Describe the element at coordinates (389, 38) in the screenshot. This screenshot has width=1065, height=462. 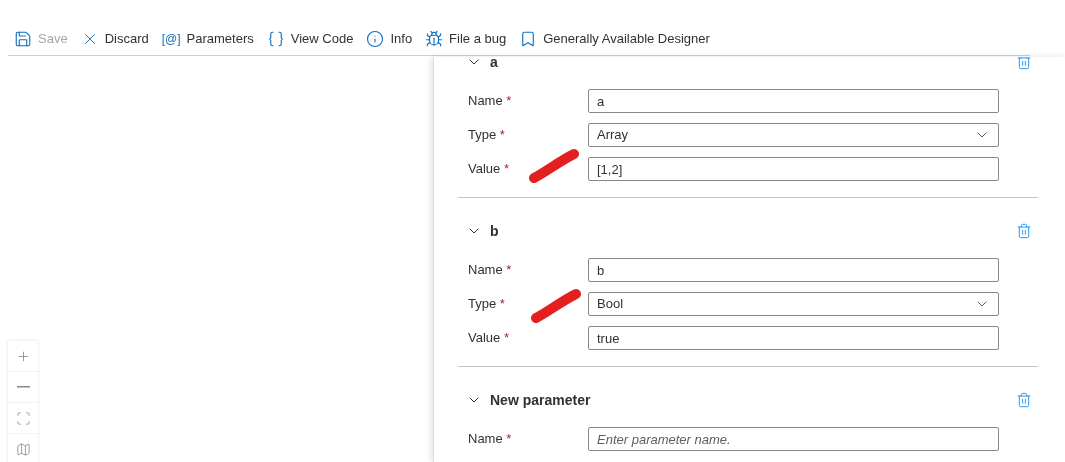
I see `toolbar-button: Info` at that location.